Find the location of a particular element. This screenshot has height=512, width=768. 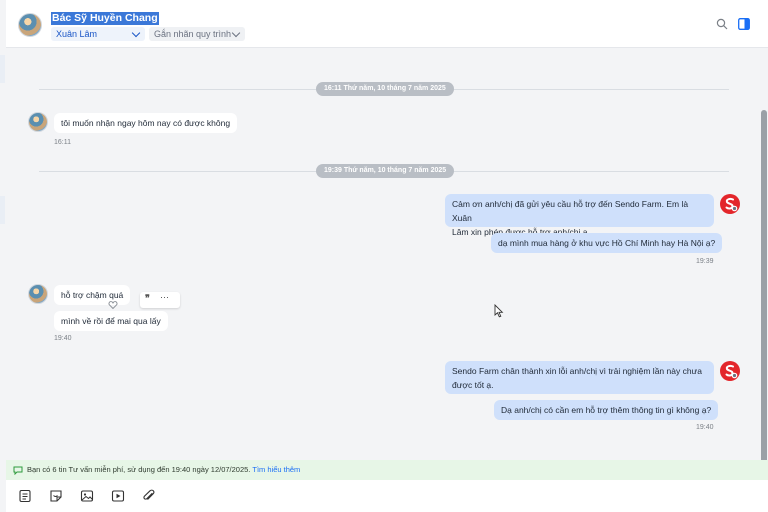

chat-bubble-icon is located at coordinates (18, 470).